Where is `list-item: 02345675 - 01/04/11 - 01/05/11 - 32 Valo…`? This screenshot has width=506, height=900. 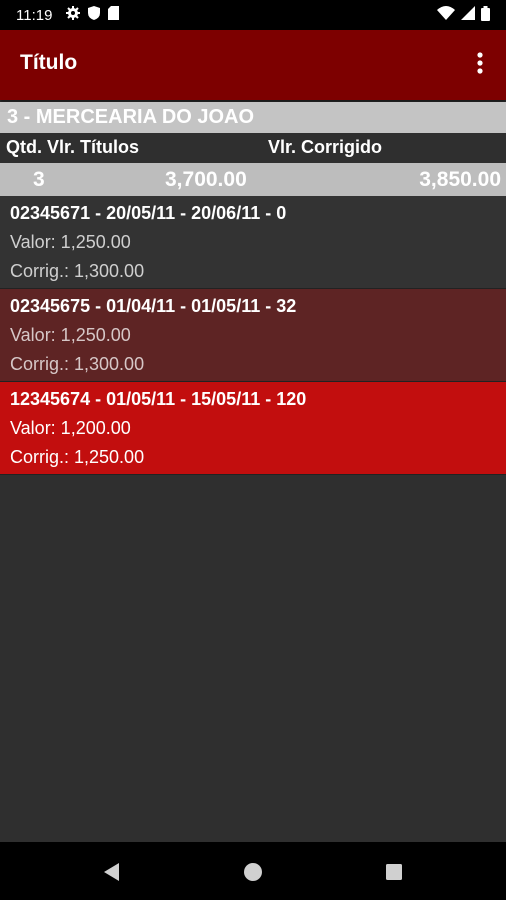 list-item: 02345675 - 01/04/11 - 01/05/11 - 32 Valo… is located at coordinates (253, 335).